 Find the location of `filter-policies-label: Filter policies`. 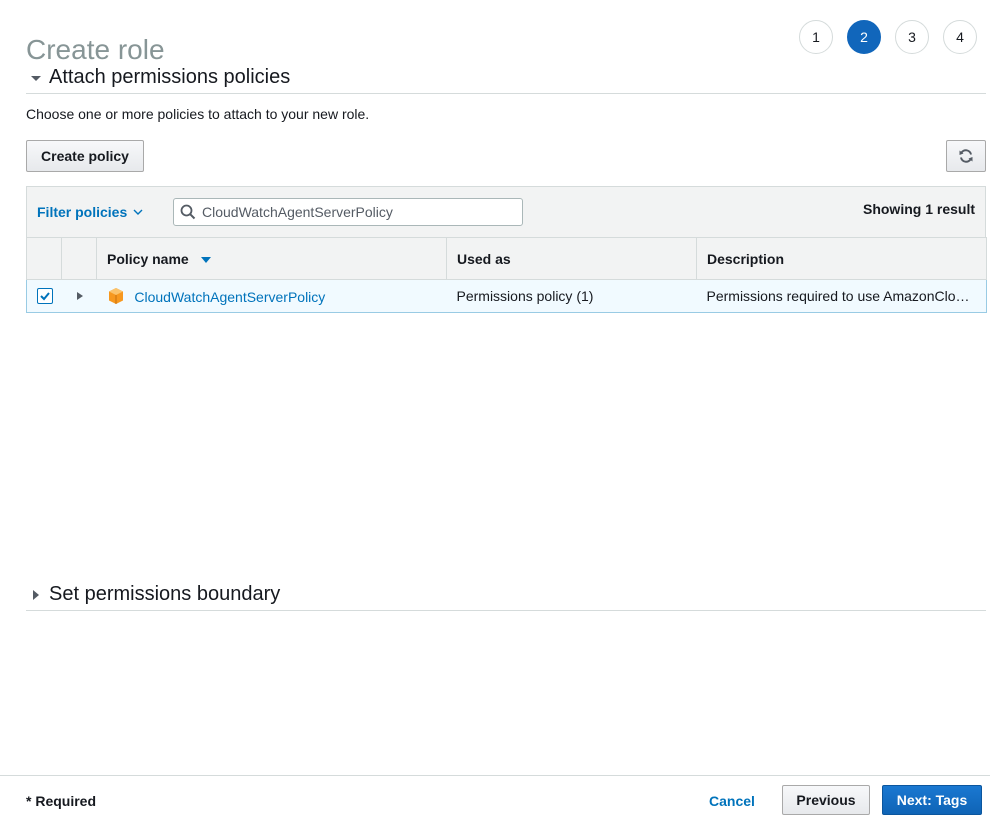

filter-policies-label: Filter policies is located at coordinates (82, 212).